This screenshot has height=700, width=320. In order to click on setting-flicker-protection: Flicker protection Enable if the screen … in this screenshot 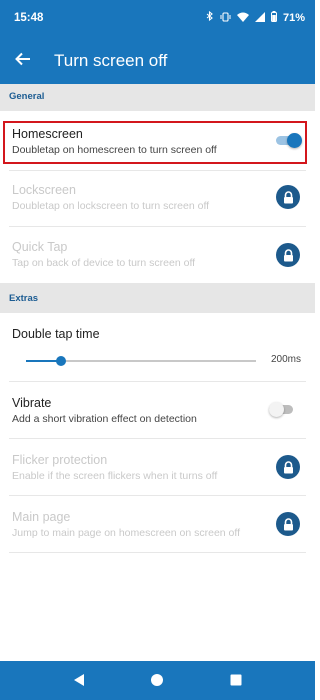, I will do `click(157, 467)`.